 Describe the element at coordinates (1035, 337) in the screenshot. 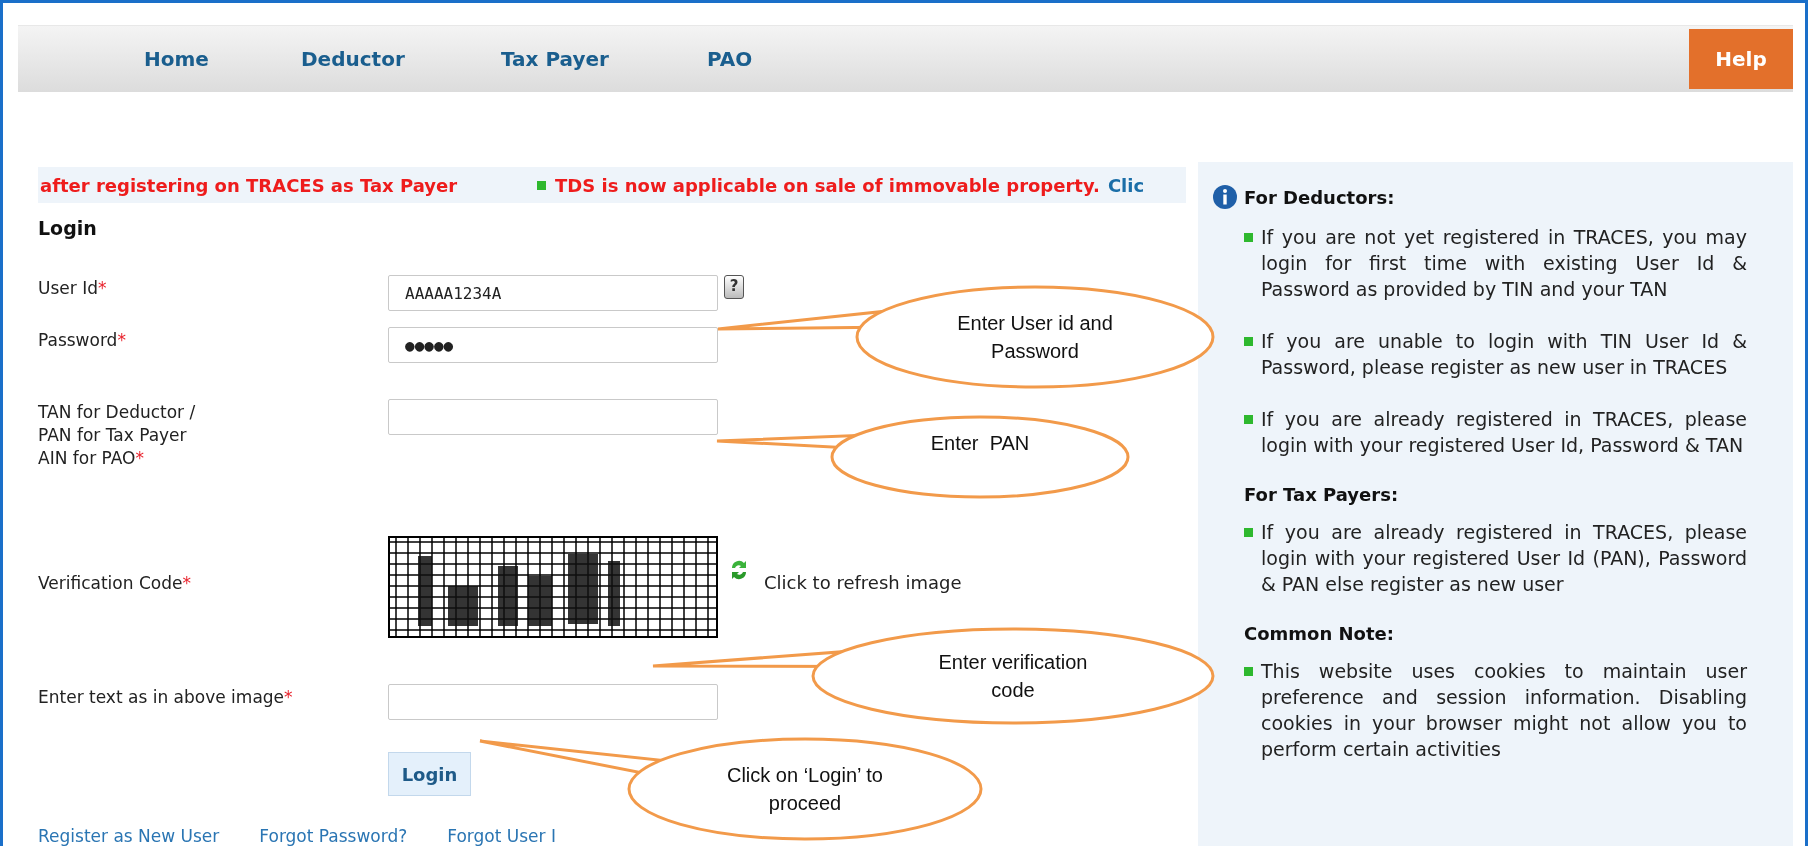

I see `callout-text: Enter User id and Password` at that location.